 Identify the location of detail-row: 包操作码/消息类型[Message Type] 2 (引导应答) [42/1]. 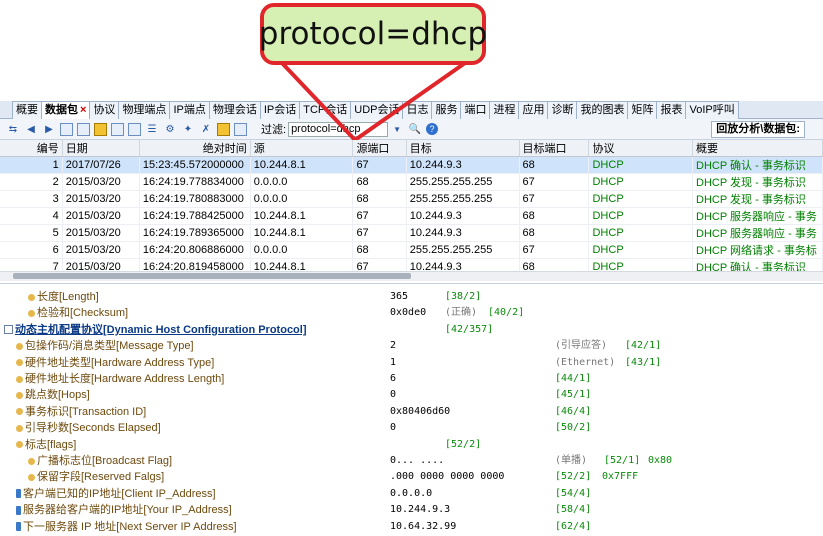
(411, 346).